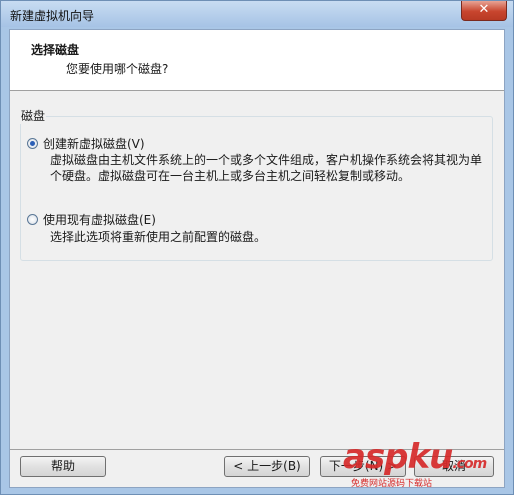  Describe the element at coordinates (158, 237) in the screenshot. I see `description-line: 选择此选项将重新使用之前配置的磁盘。` at that location.